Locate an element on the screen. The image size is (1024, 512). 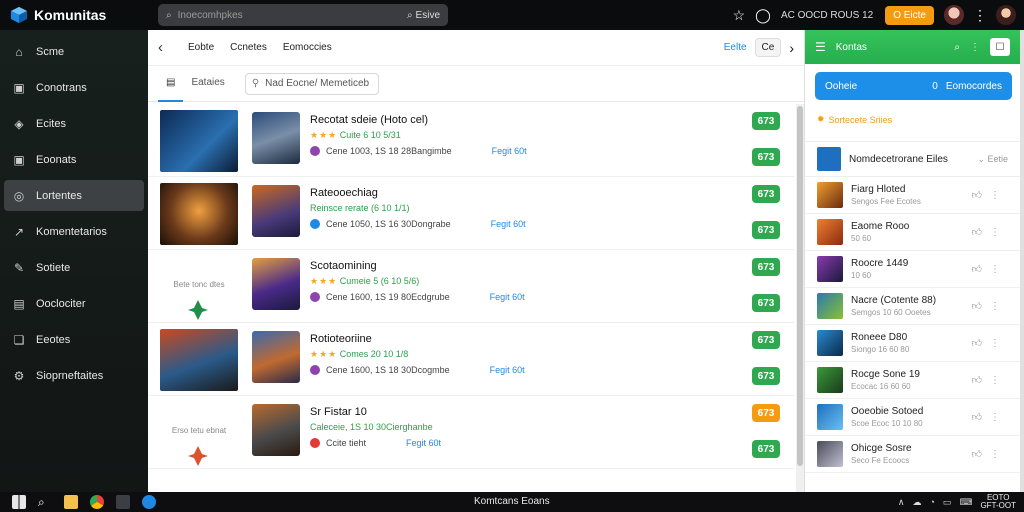
search-bar: ⌕ Inoecomhpkes ⌕ Esive is located at coordinates (303, 15).